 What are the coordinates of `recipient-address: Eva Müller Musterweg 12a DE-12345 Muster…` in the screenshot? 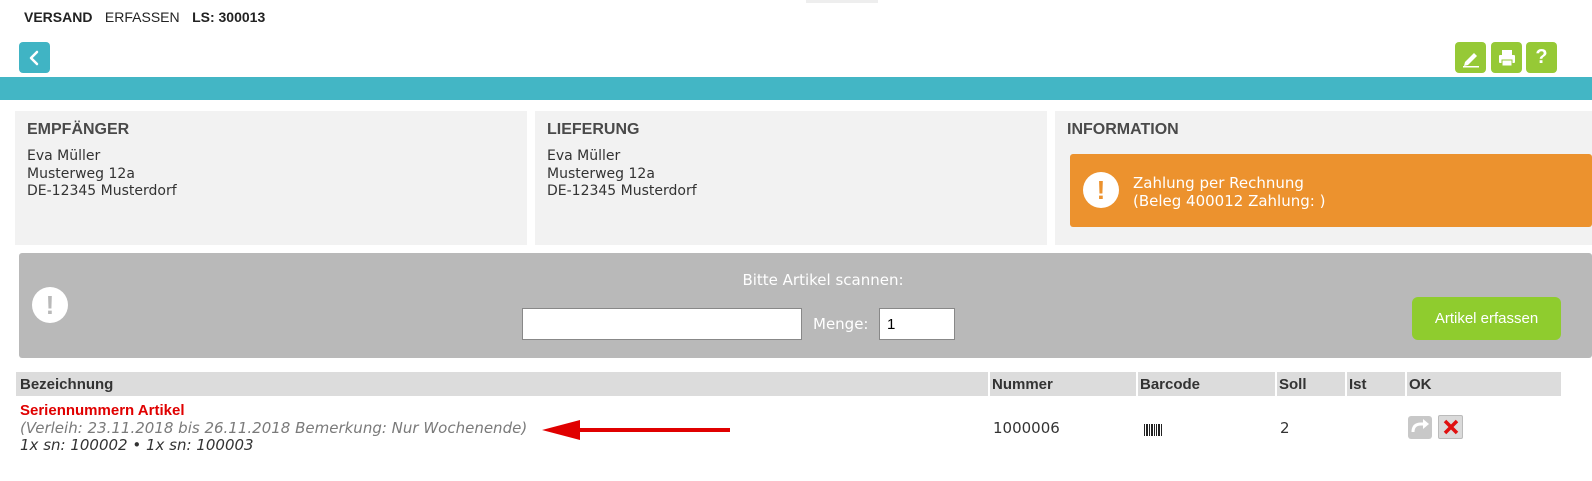 It's located at (102, 174).